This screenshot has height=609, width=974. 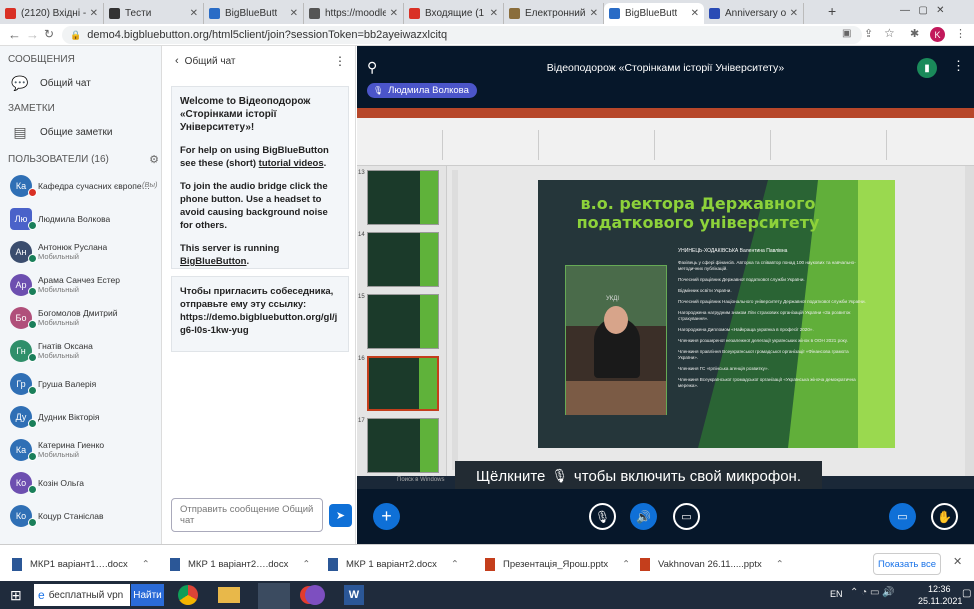 I want to click on user-list-item: Бо Богомолов Дмитрий Мобильный, so click(x=80, y=317).